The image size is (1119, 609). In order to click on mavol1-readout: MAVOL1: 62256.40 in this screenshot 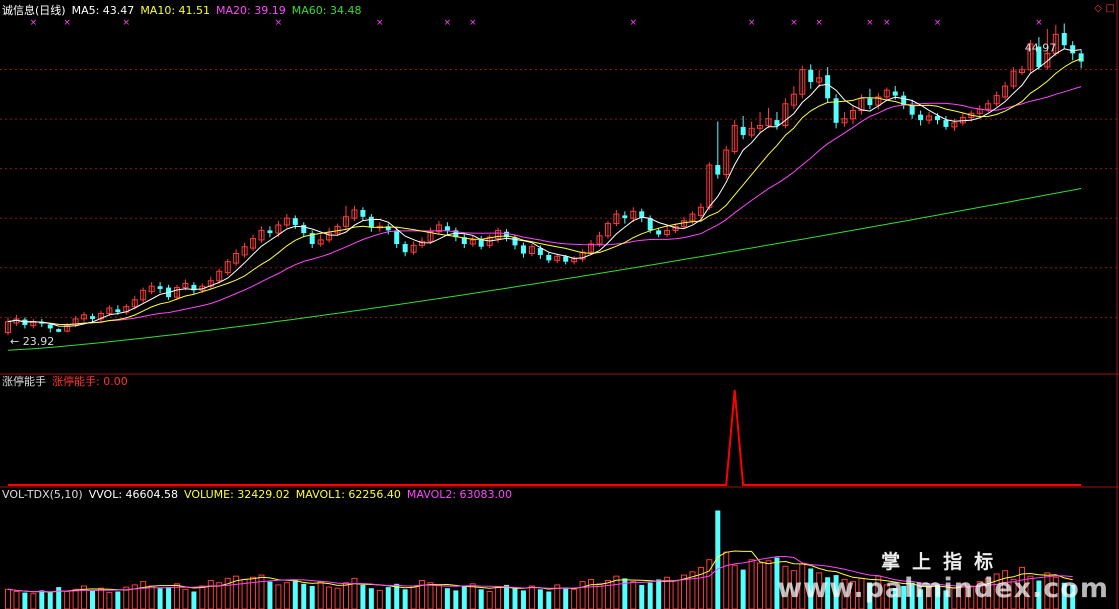, I will do `click(348, 494)`.